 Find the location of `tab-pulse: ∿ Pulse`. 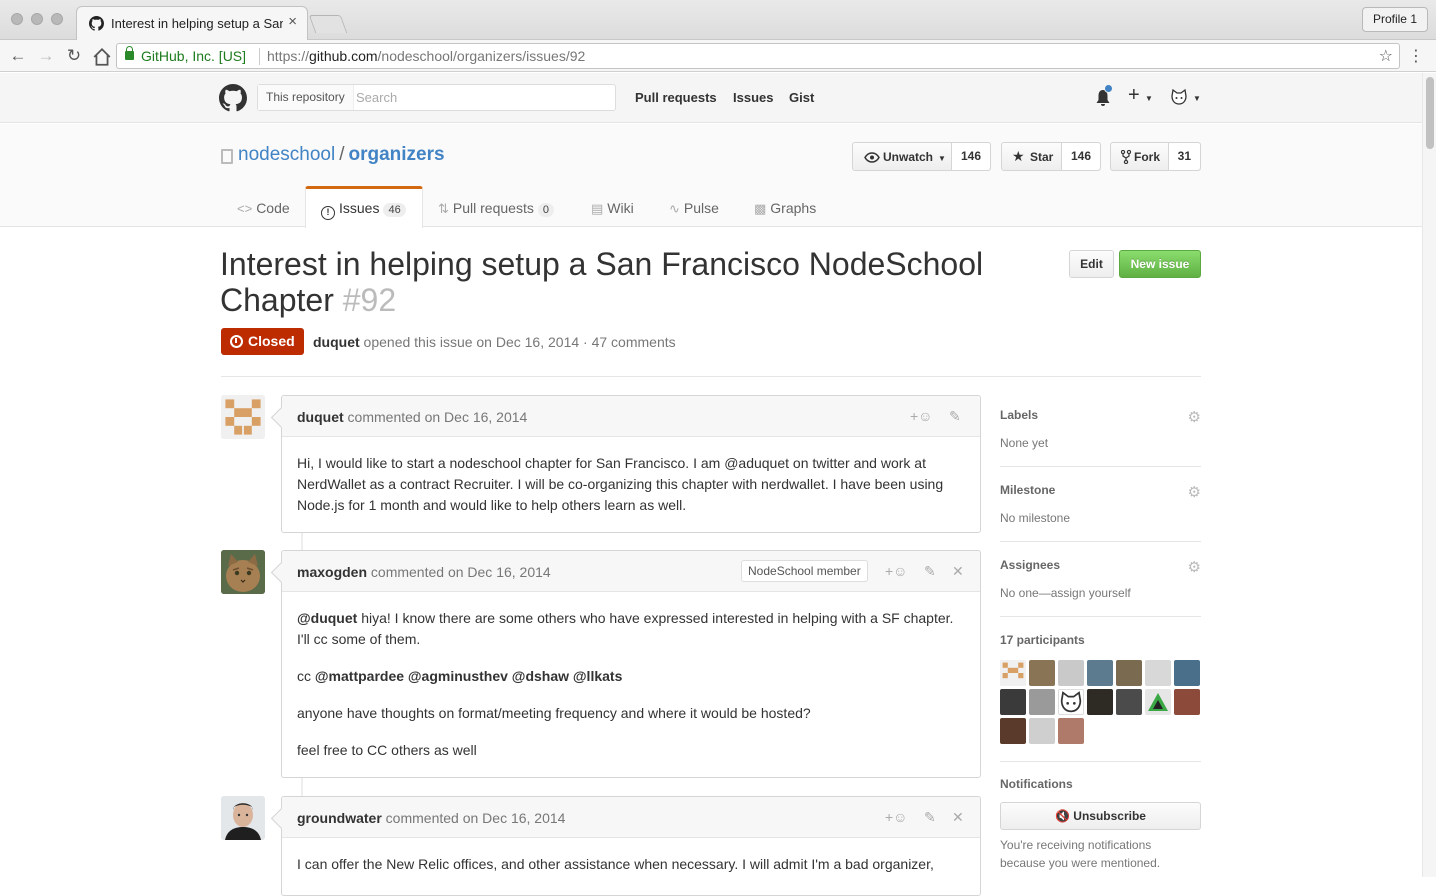

tab-pulse: ∿ Pulse is located at coordinates (694, 208).